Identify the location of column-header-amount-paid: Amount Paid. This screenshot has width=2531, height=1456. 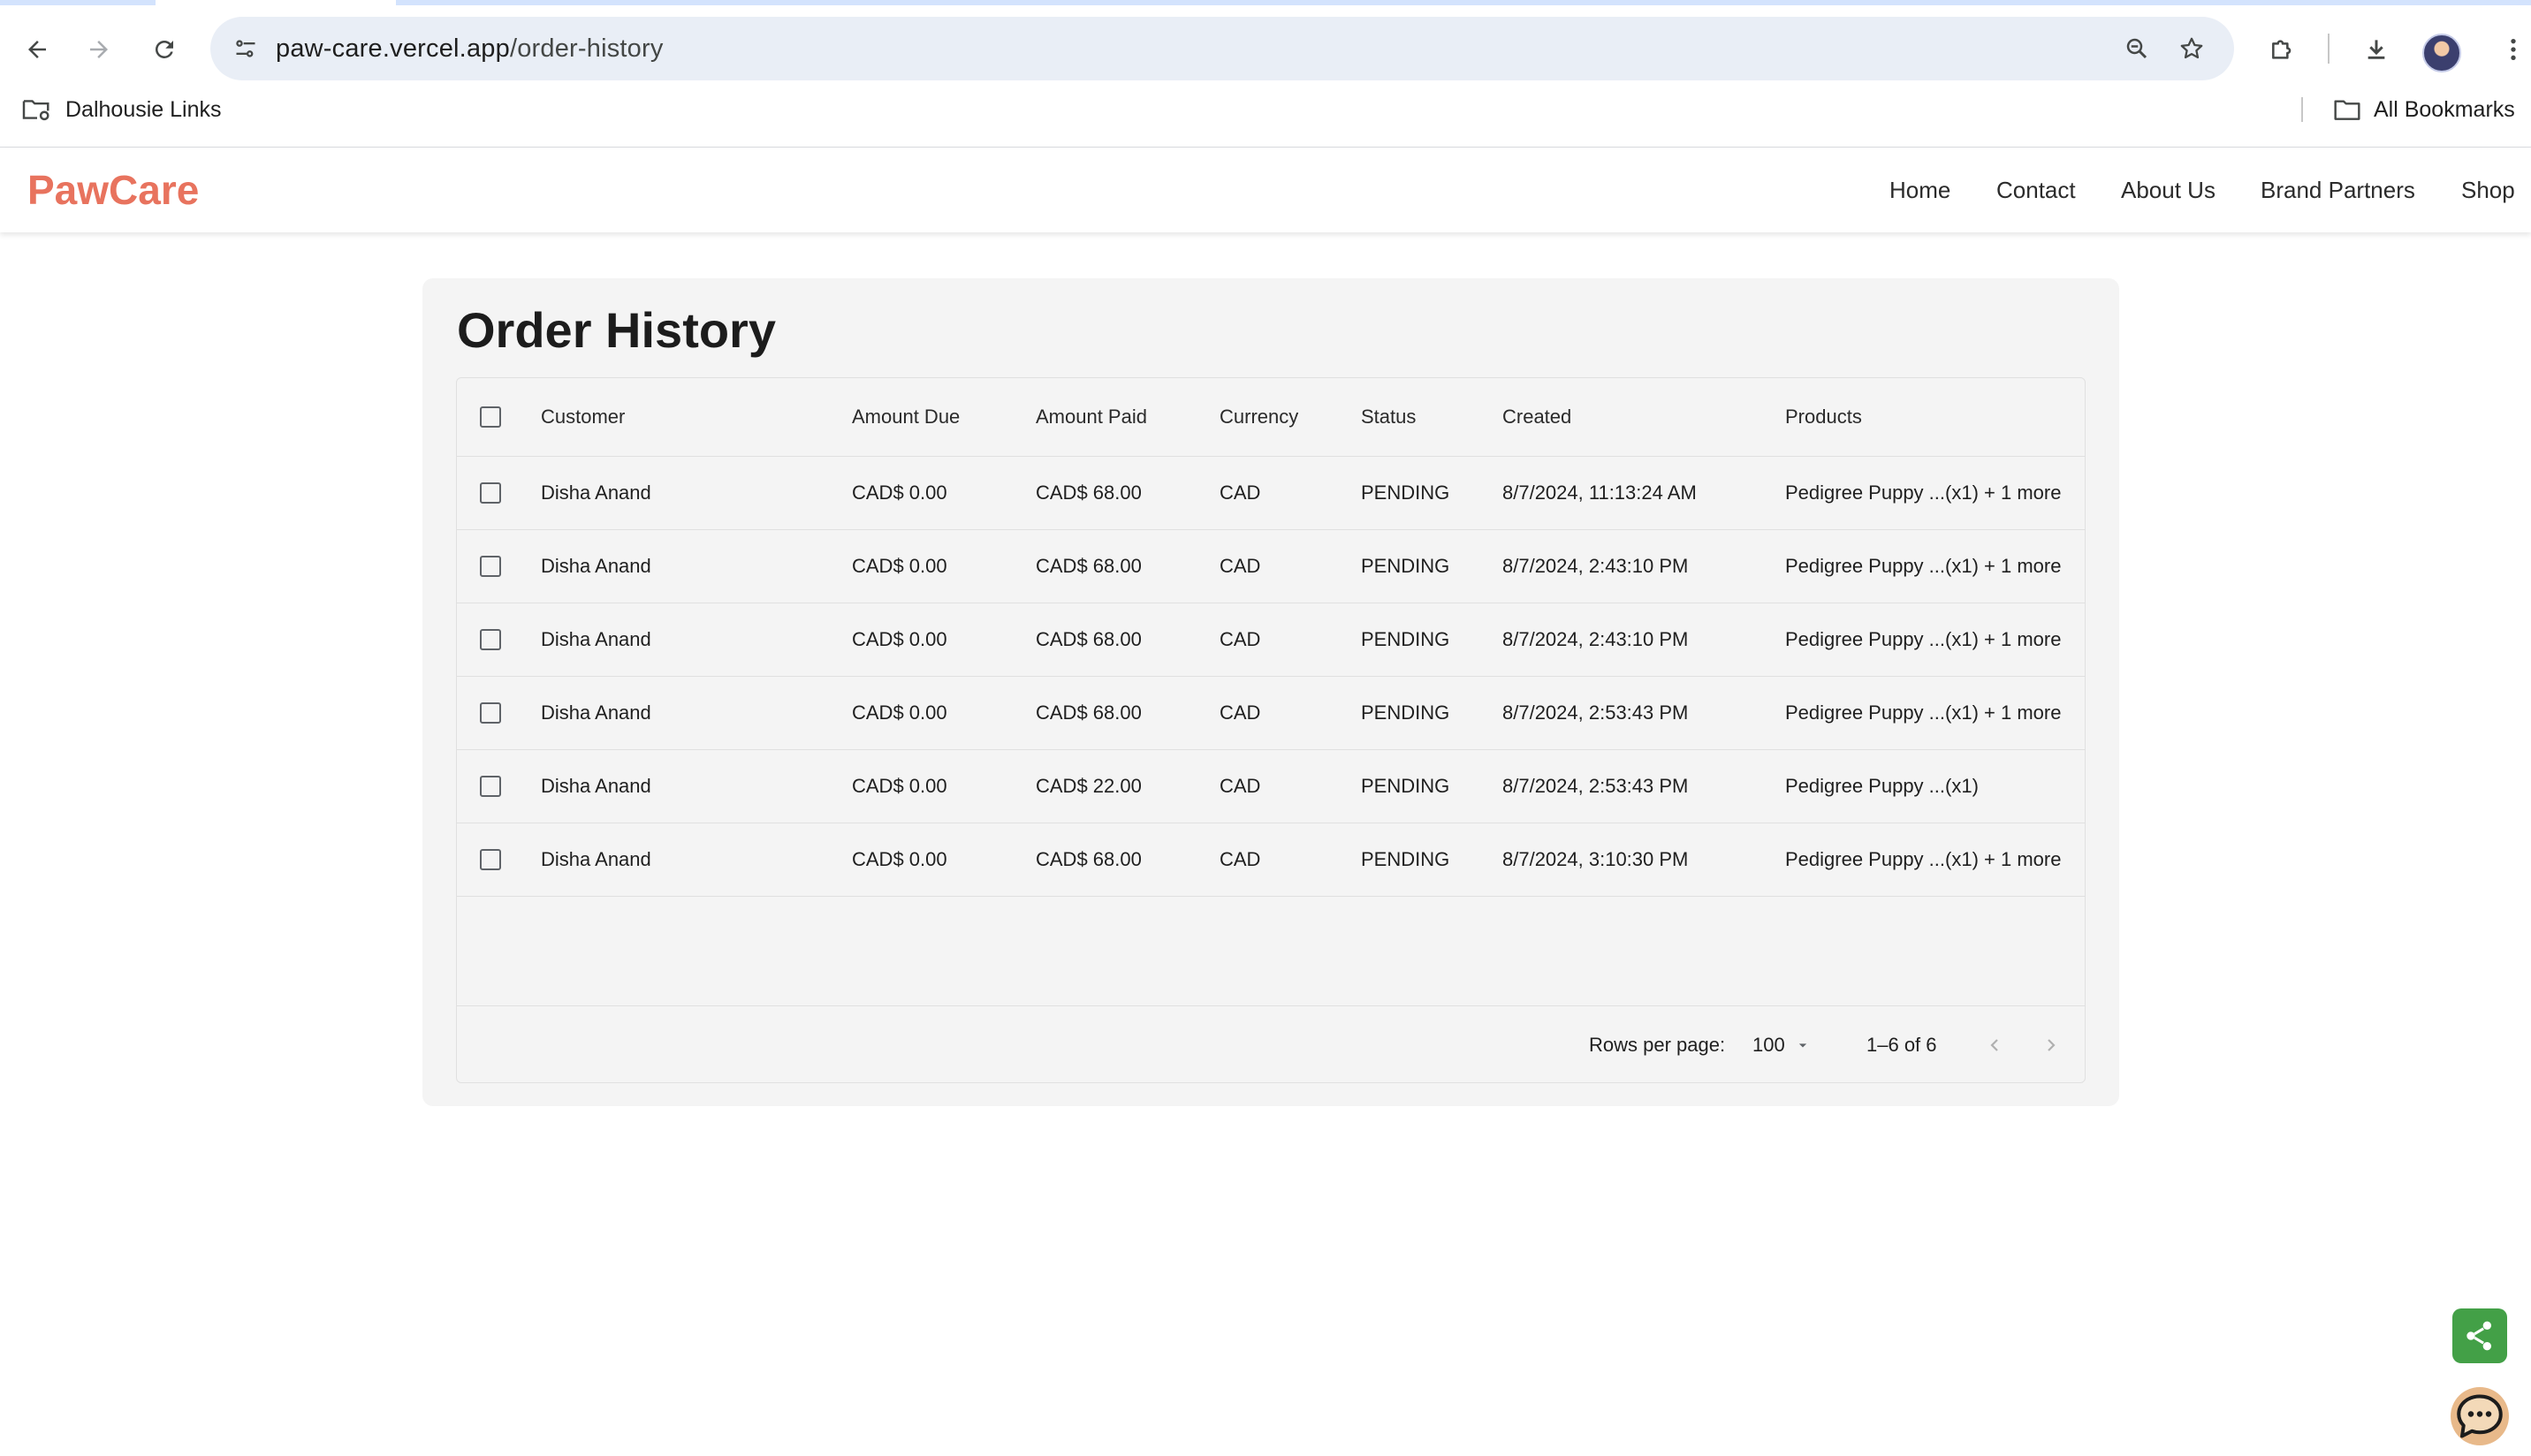
(1091, 417).